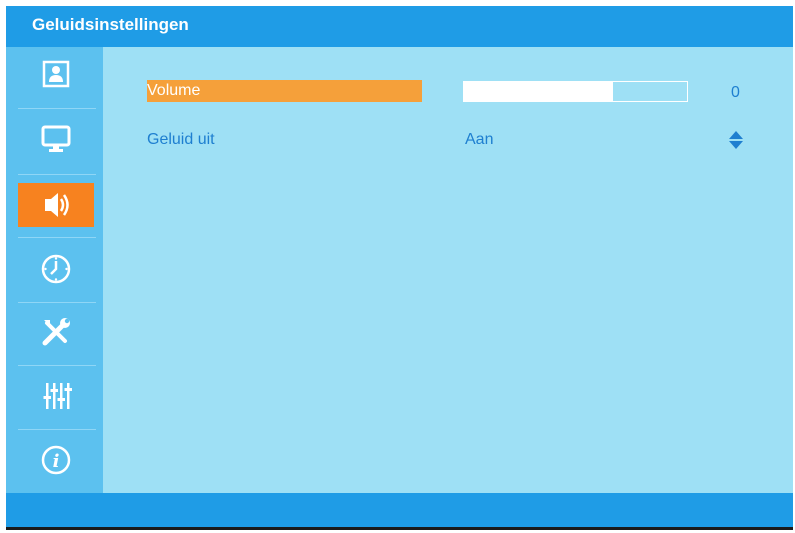  I want to click on sidebar: i, so click(54, 270).